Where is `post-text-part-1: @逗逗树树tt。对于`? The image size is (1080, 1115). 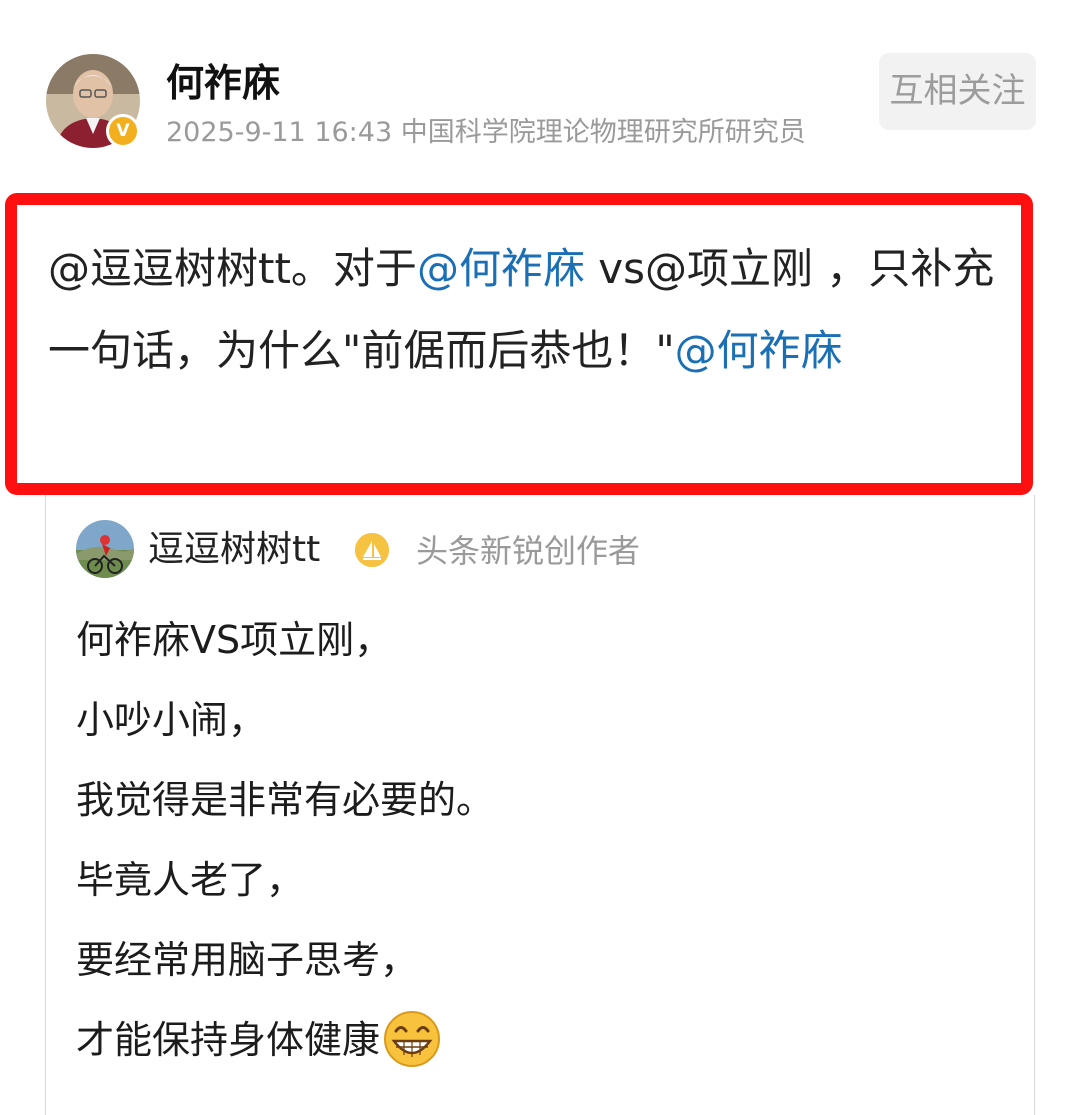
post-text-part-1: @逗逗树树tt。对于 is located at coordinates (232, 268).